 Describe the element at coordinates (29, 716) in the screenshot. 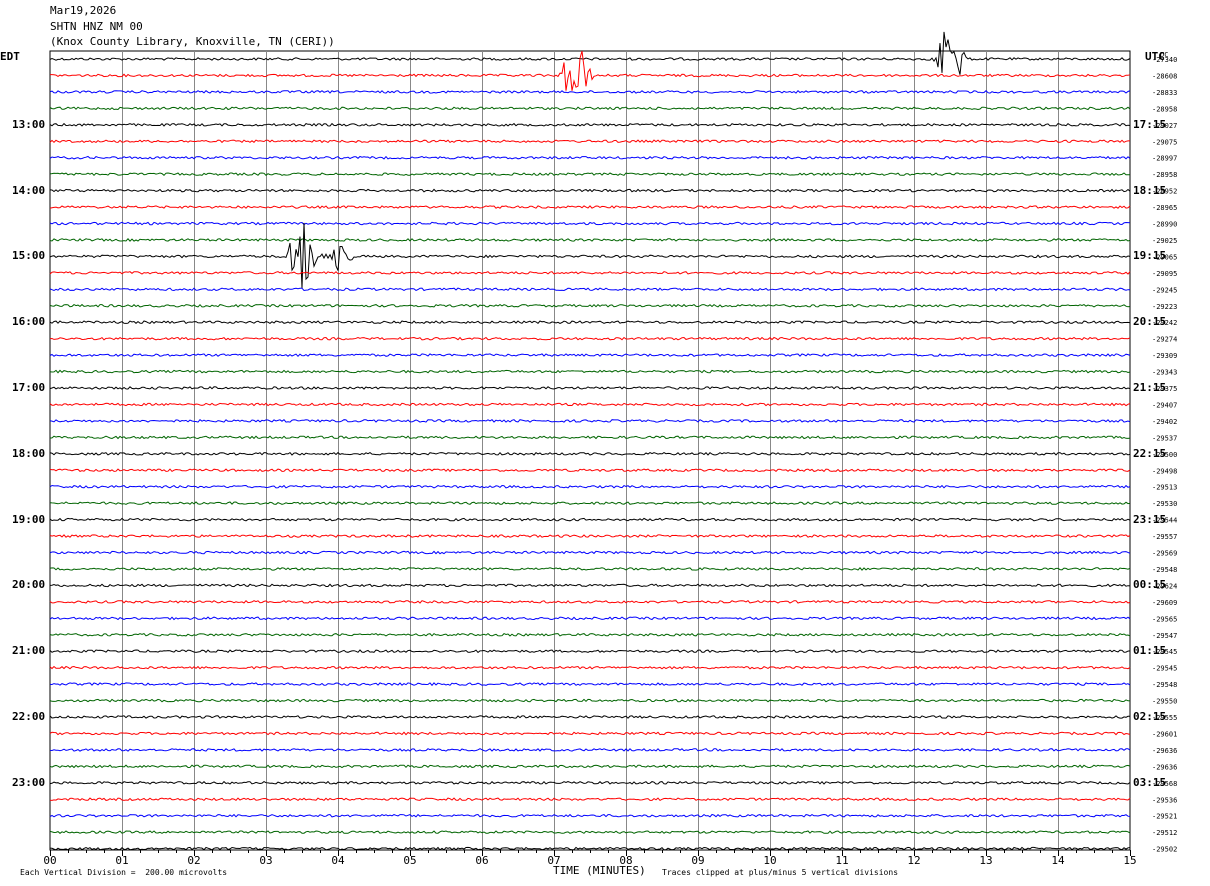

I see `left-hour-label: 22:00` at that location.